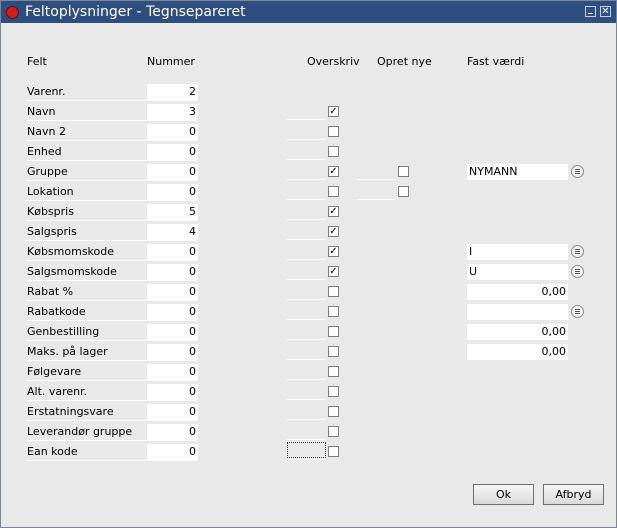 The height and width of the screenshot is (528, 617). What do you see at coordinates (573, 494) in the screenshot?
I see `cancel-button: Afbryd` at bounding box center [573, 494].